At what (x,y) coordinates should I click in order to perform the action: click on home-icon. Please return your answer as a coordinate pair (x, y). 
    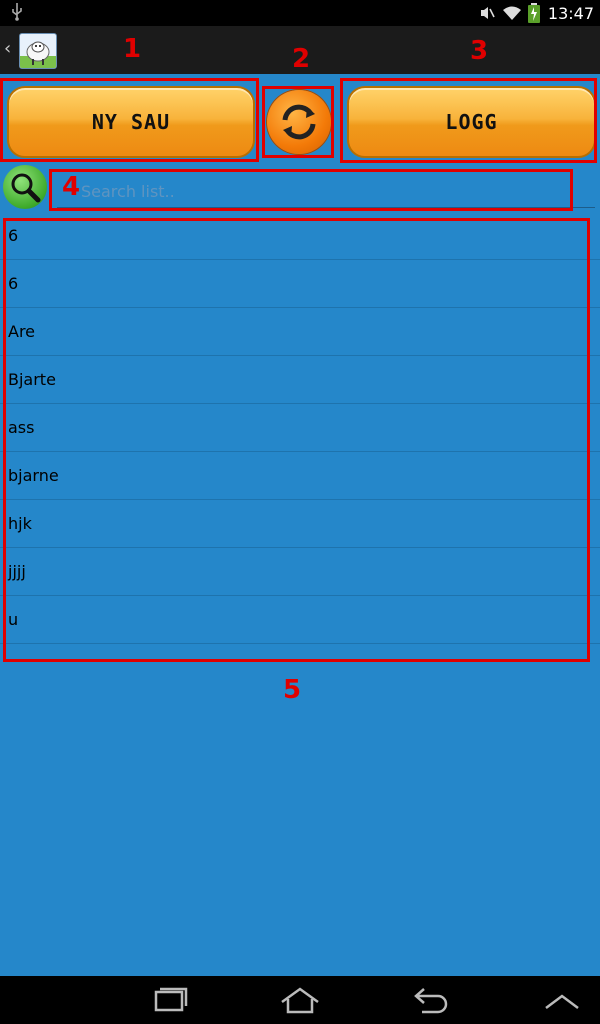
    Looking at the image, I should click on (300, 1000).